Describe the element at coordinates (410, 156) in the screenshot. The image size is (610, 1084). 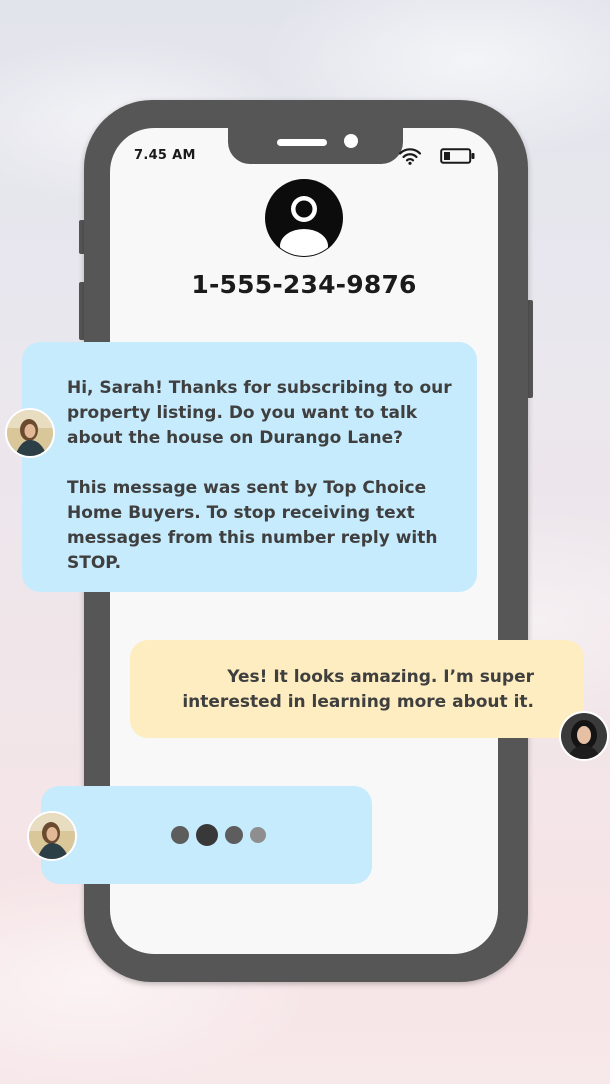
I see `wifi-icon` at that location.